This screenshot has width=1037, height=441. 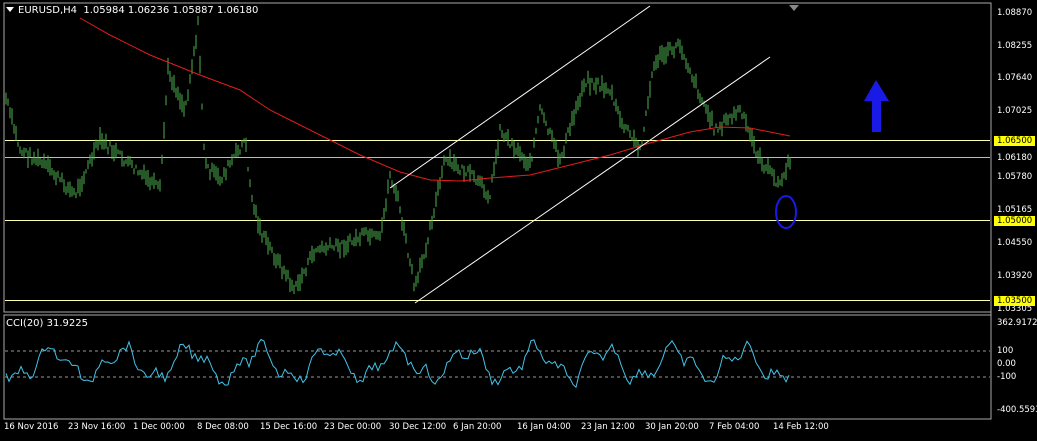 I want to click on level-price-tag: 1.03500, so click(x=1015, y=300).